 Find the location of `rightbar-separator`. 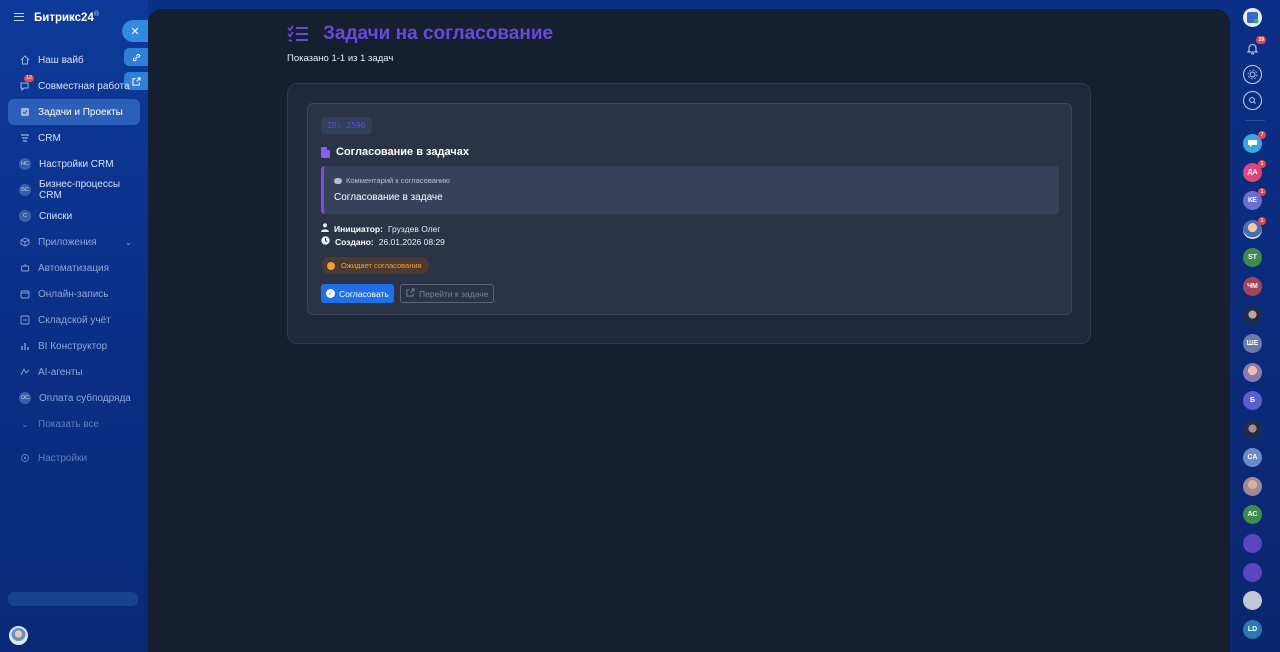

rightbar-separator is located at coordinates (1255, 120).